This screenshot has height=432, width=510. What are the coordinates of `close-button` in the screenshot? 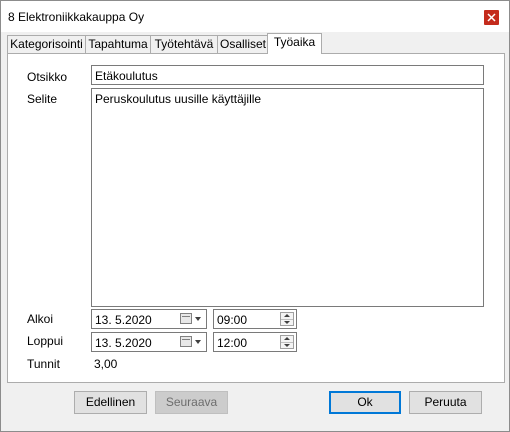 It's located at (491, 17).